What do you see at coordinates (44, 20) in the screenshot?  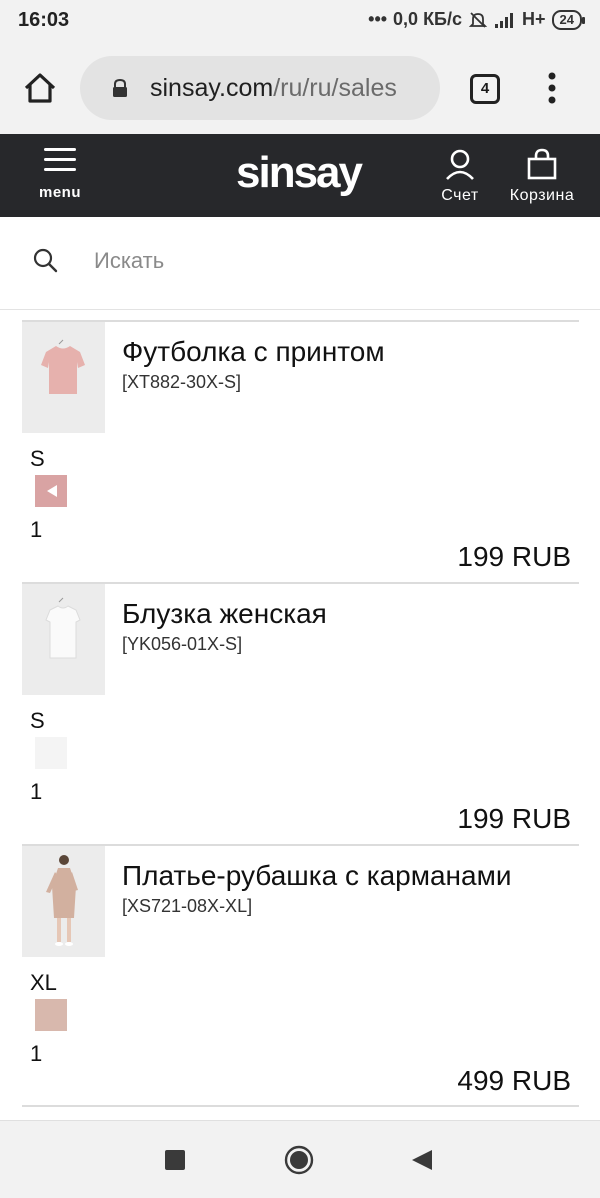 I see `status-time: 16:03` at bounding box center [44, 20].